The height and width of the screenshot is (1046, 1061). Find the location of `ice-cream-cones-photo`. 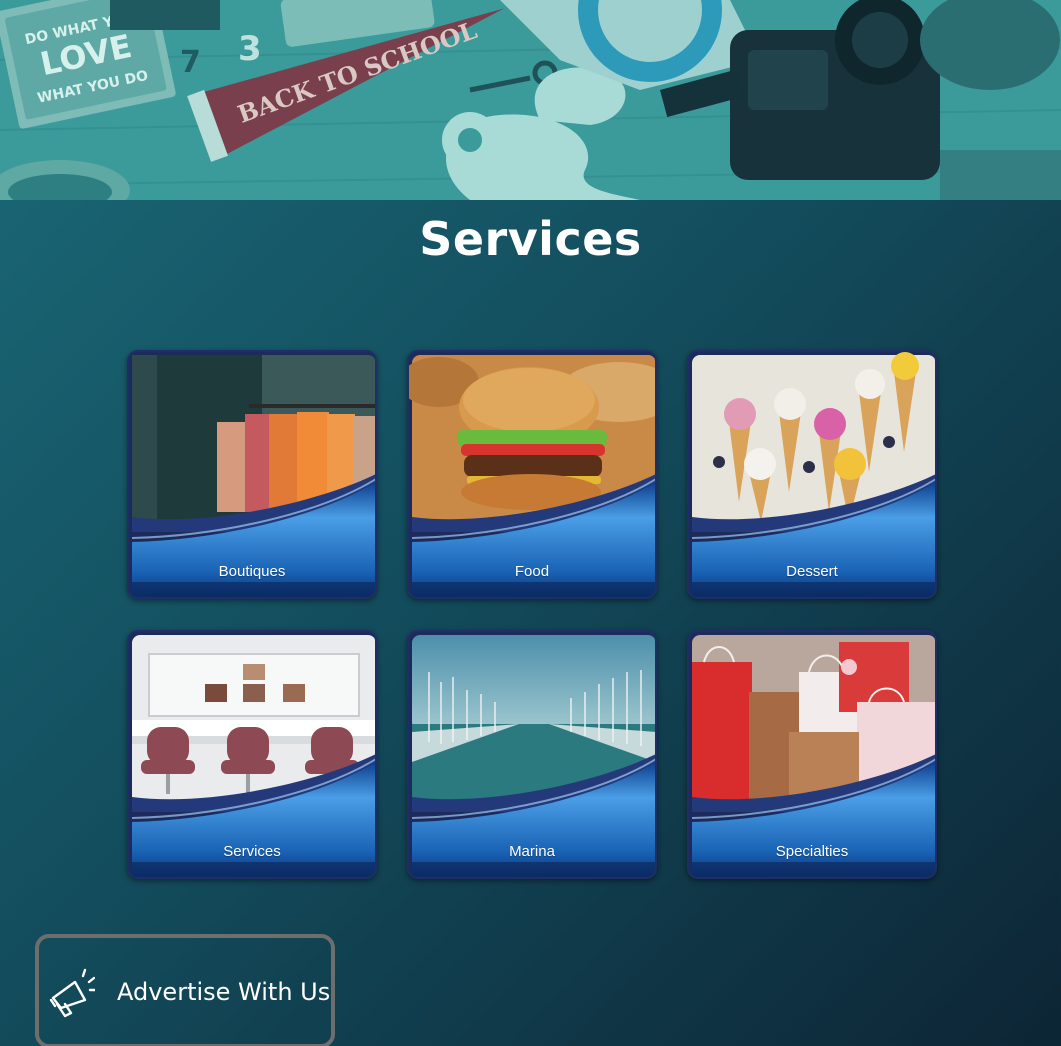

ice-cream-cones-photo is located at coordinates (812, 474).